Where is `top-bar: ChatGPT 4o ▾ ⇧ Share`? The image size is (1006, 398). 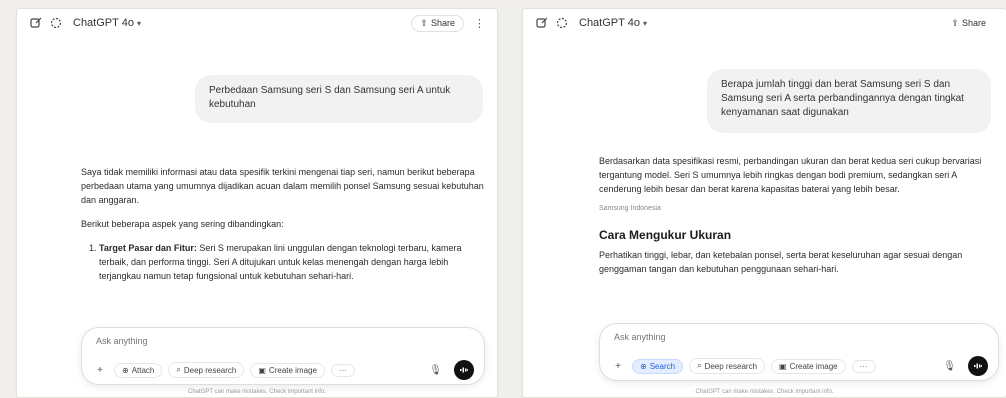 top-bar: ChatGPT 4o ▾ ⇧ Share is located at coordinates (764, 23).